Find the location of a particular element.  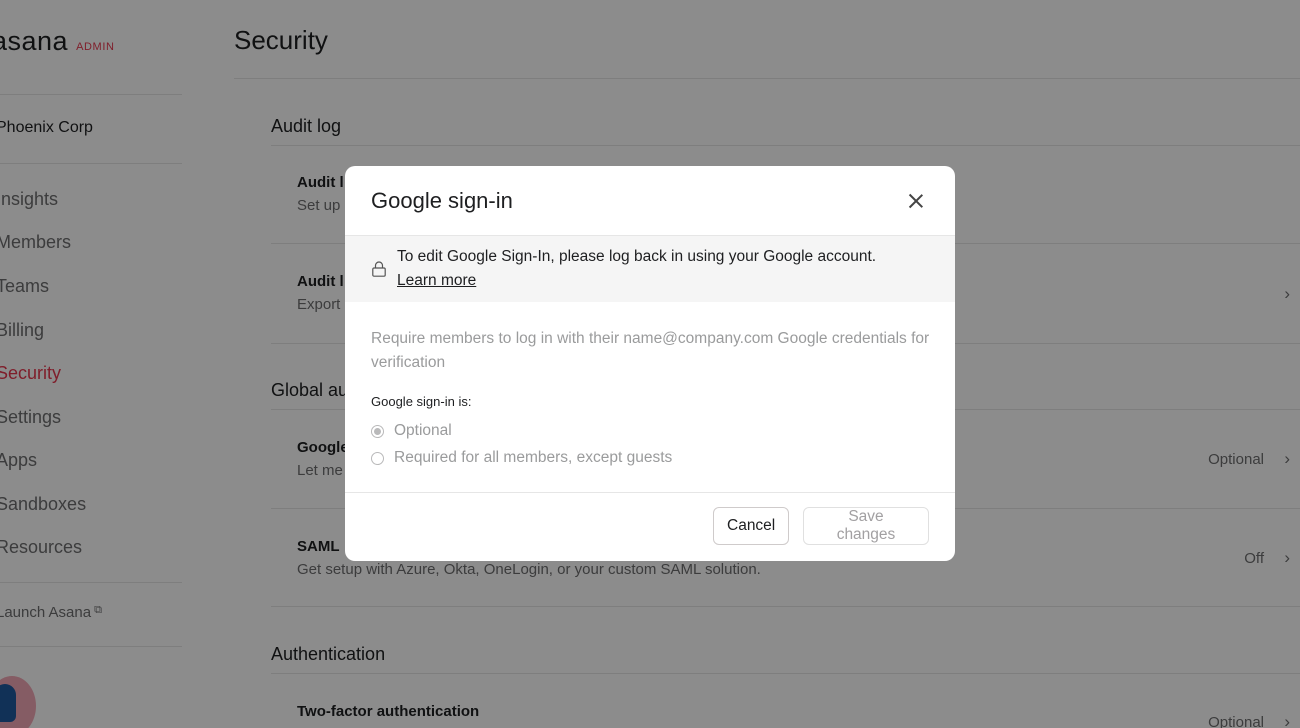

save-changes-button: Save changes is located at coordinates (866, 526).